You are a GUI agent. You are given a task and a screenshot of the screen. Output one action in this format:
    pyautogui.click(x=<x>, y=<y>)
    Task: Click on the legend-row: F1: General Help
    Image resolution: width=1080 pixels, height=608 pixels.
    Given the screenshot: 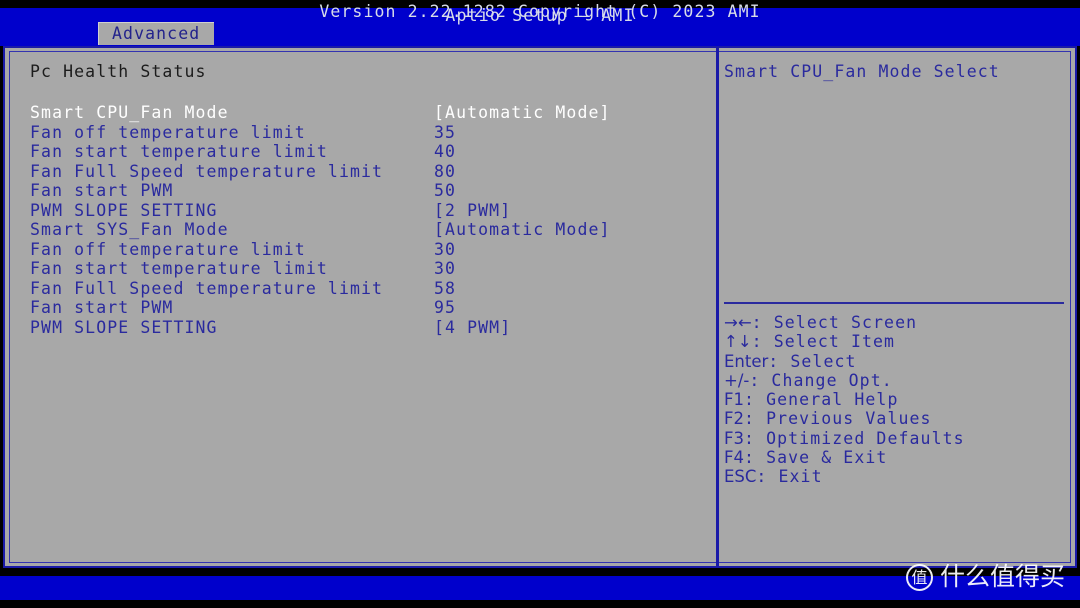 What is the action you would take?
    pyautogui.click(x=894, y=399)
    